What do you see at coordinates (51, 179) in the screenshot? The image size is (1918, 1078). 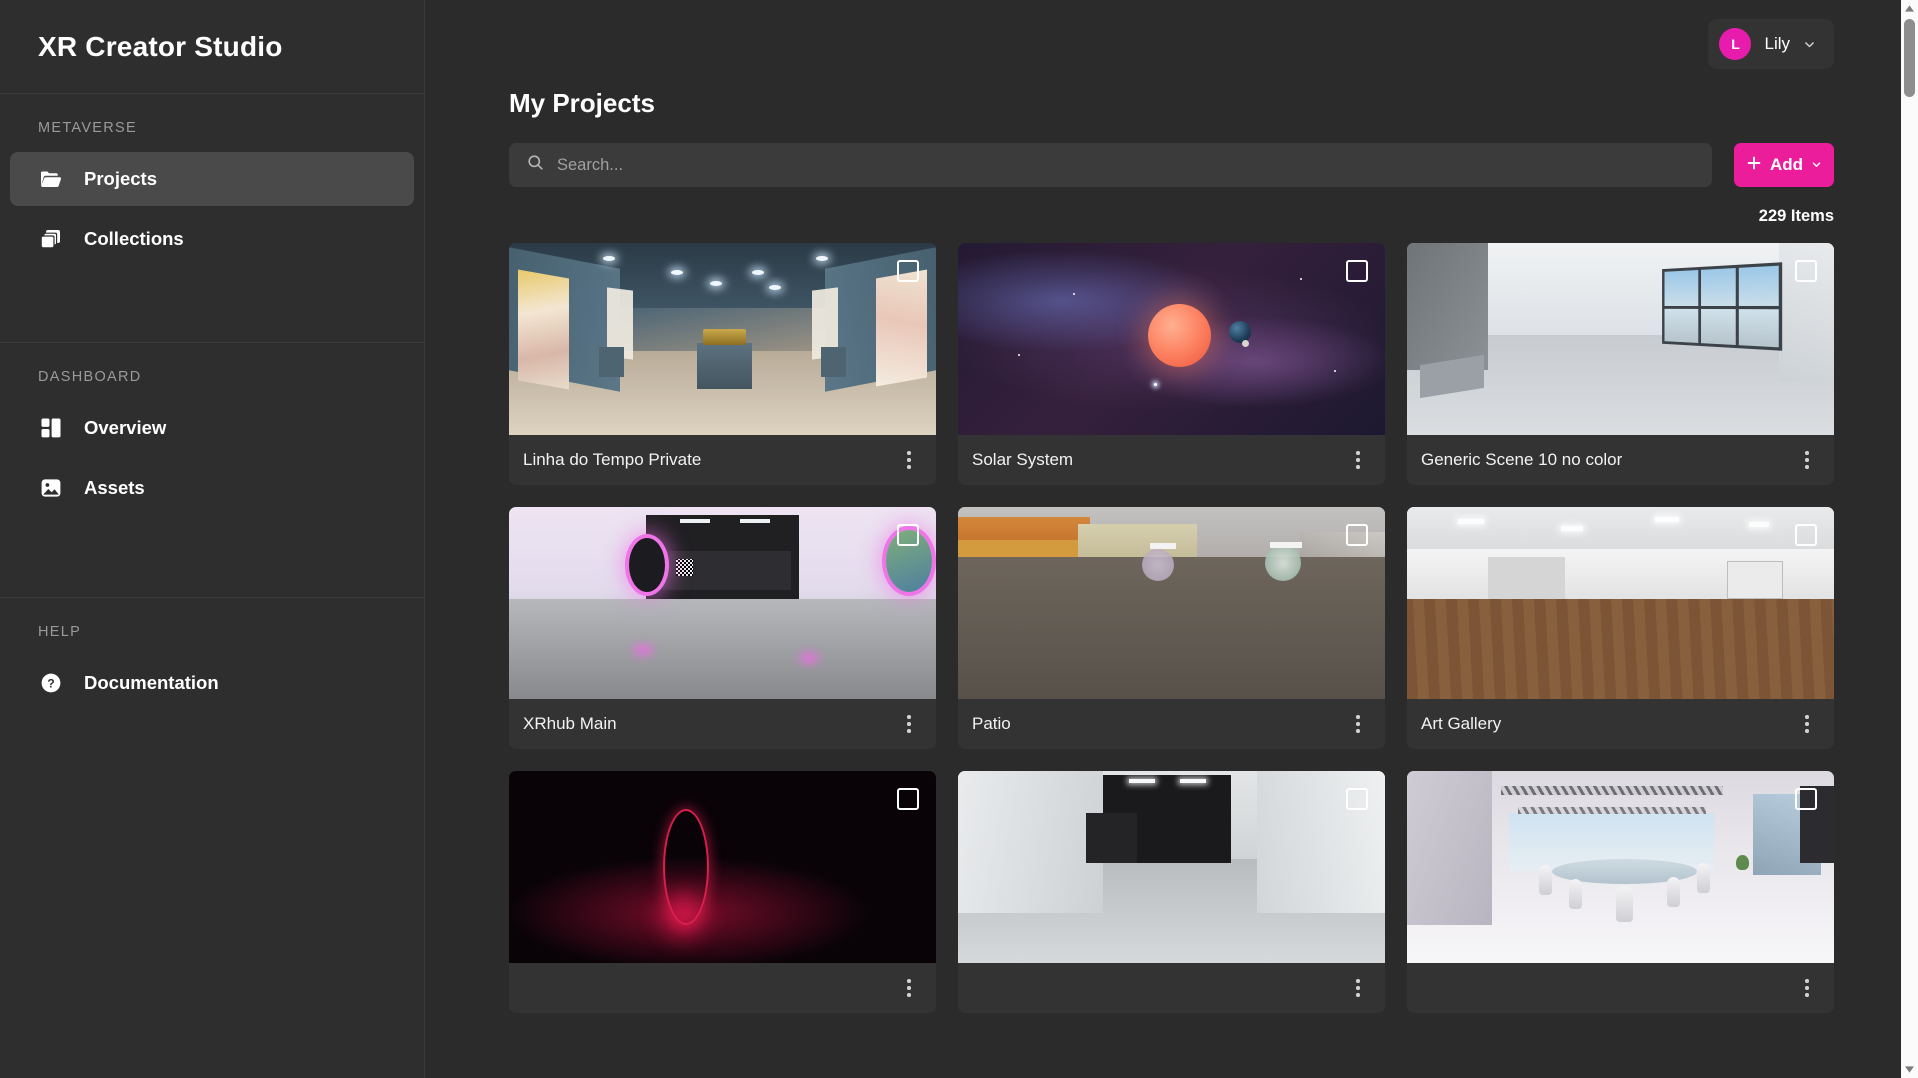 I see `folder-open-icon` at bounding box center [51, 179].